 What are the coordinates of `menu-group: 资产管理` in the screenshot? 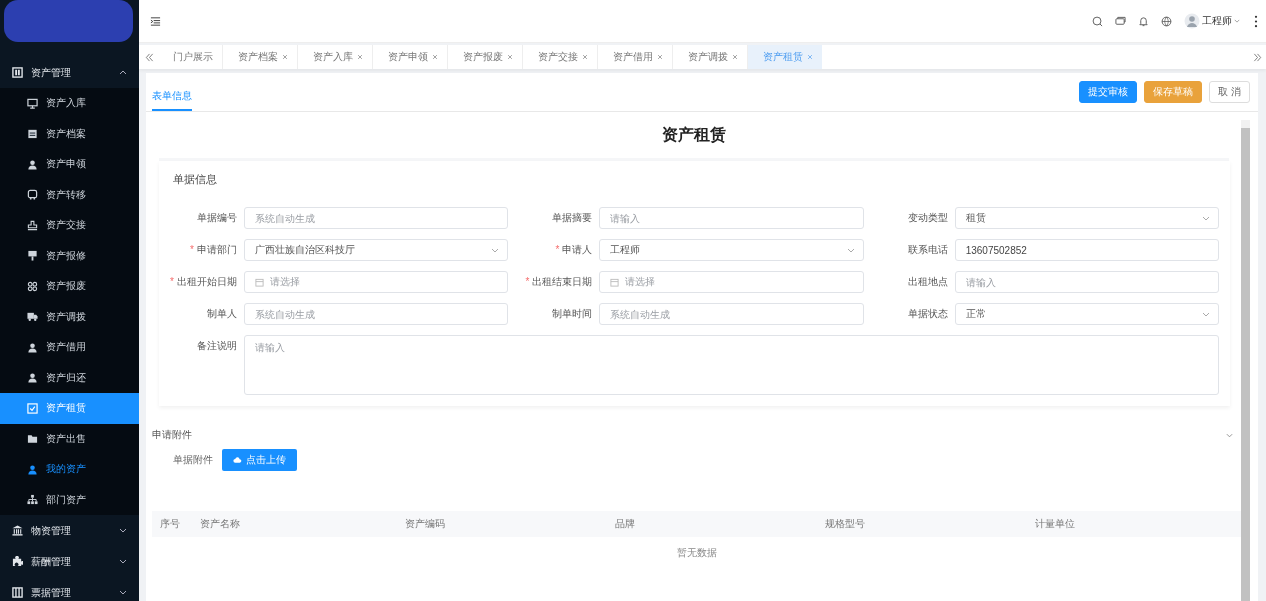 It's located at (69, 72).